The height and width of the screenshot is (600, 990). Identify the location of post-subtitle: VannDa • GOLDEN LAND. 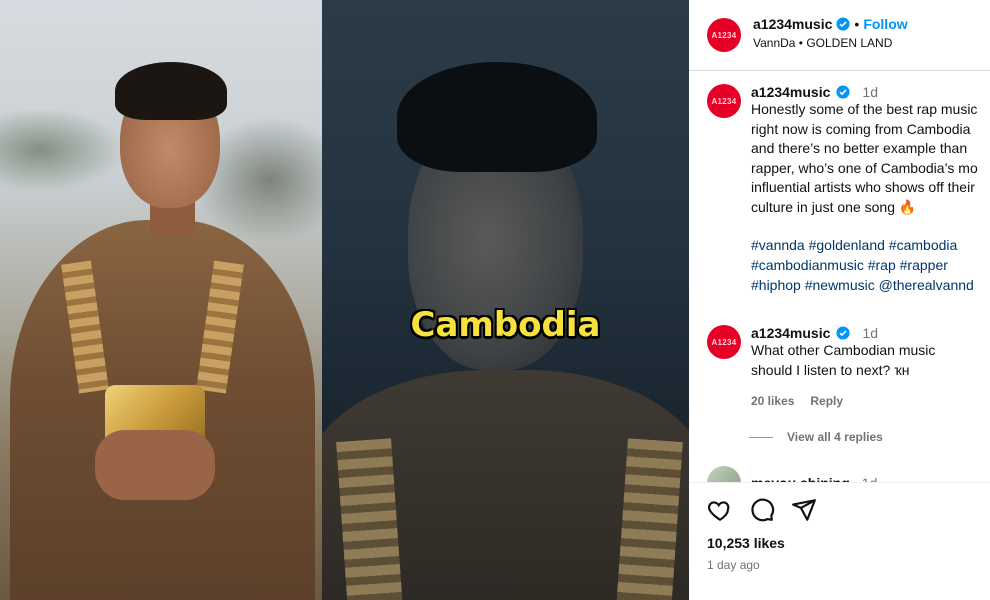
(830, 43).